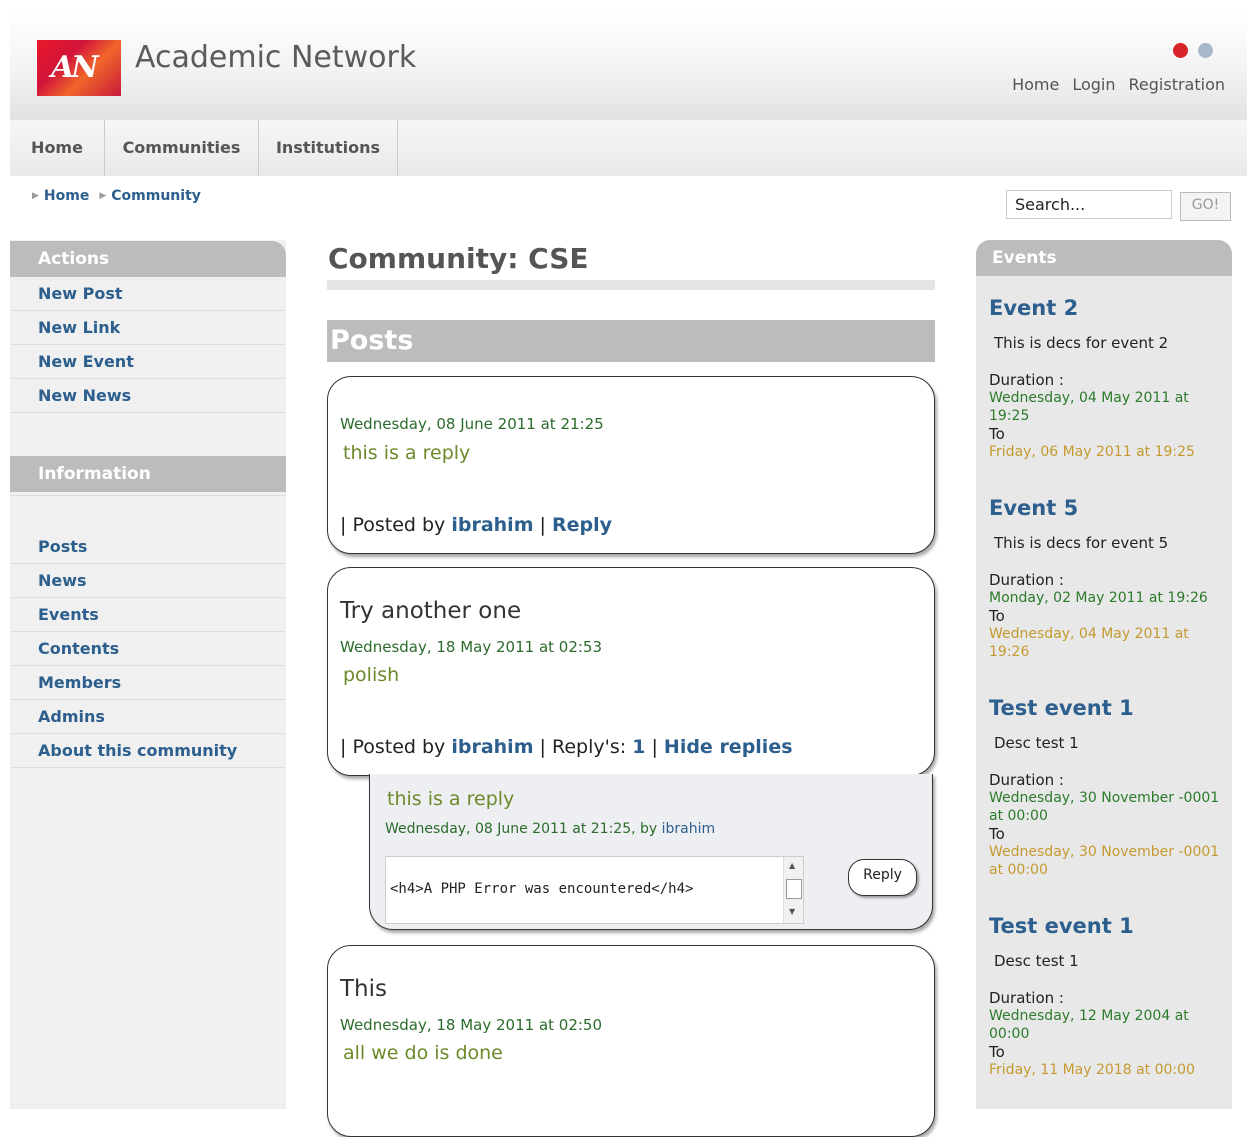 The width and height of the screenshot is (1247, 1137). Describe the element at coordinates (363, 989) in the screenshot. I see `post-title: This` at that location.